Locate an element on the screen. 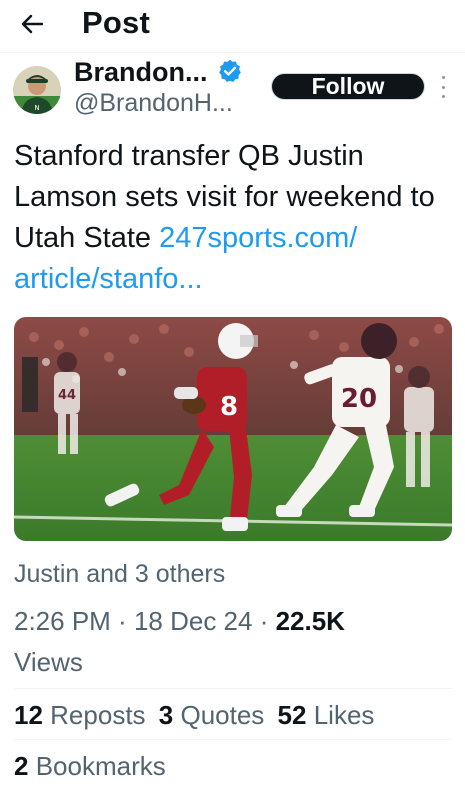  views-count: 22.5K is located at coordinates (310, 621).